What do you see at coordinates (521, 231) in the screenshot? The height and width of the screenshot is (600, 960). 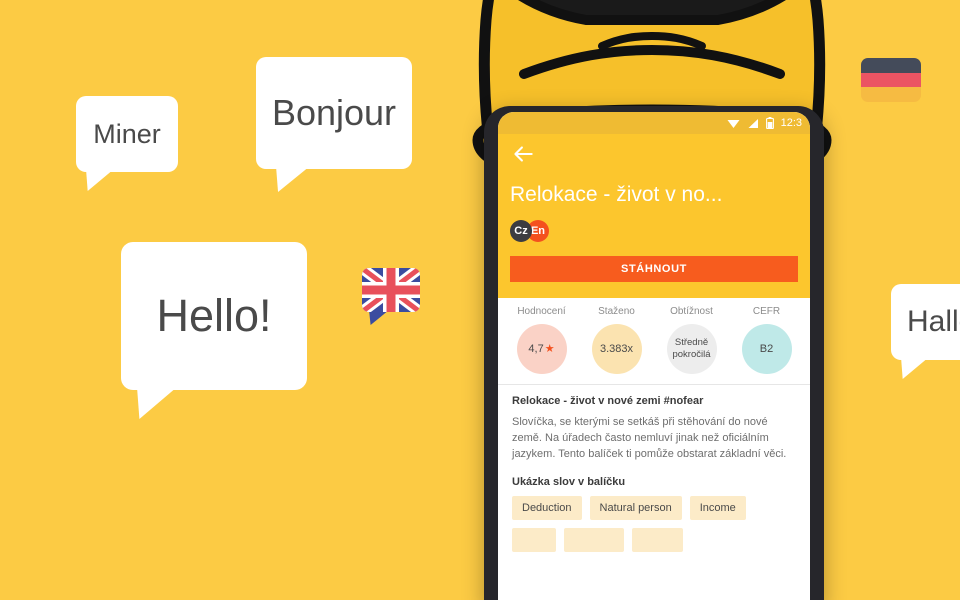 I see `language-badge-cz: Cz` at bounding box center [521, 231].